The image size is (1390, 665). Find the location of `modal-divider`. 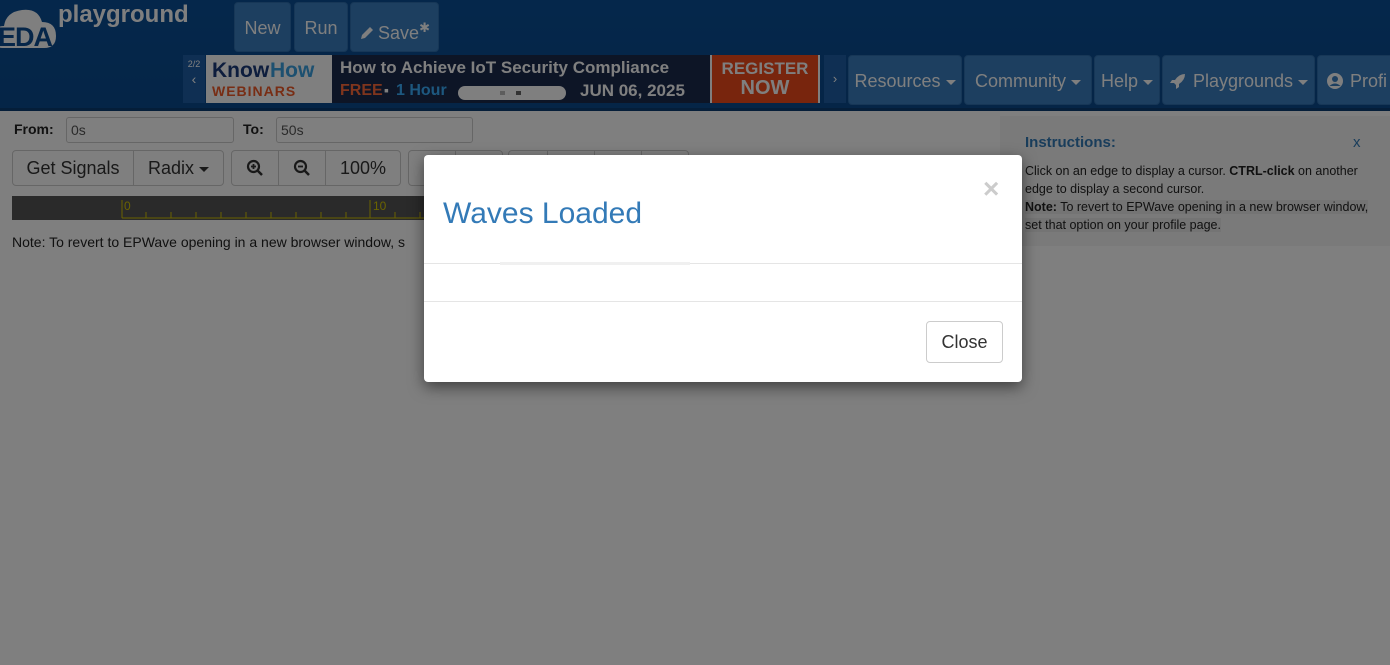

modal-divider is located at coordinates (723, 301).